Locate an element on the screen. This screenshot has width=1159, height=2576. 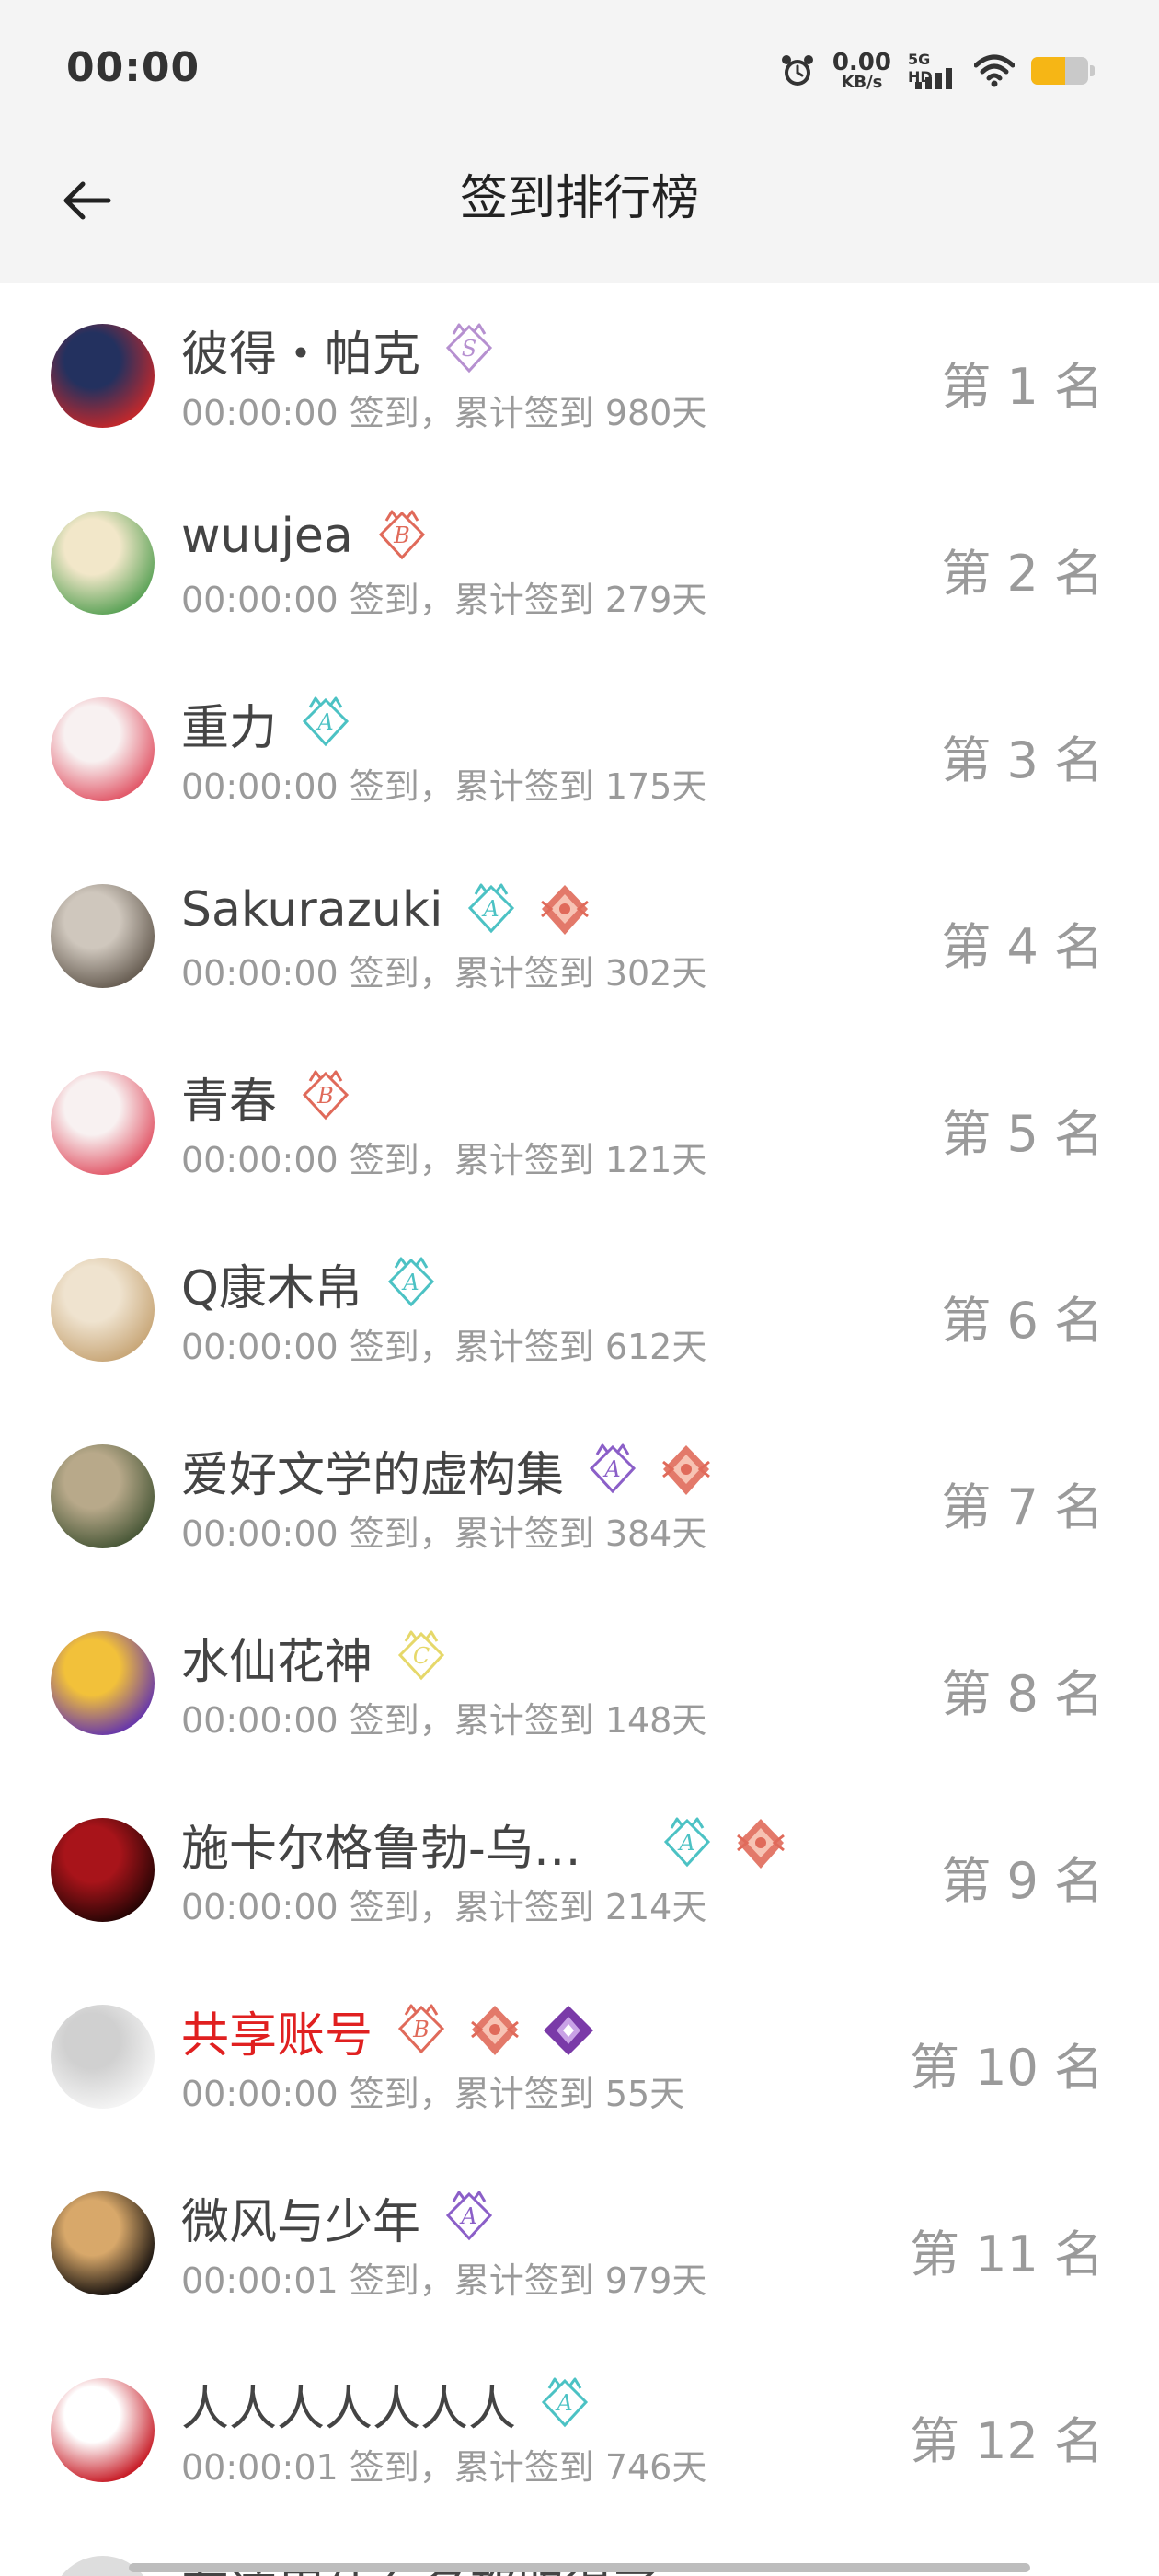
gem-badge-icon is located at coordinates (568, 2030).